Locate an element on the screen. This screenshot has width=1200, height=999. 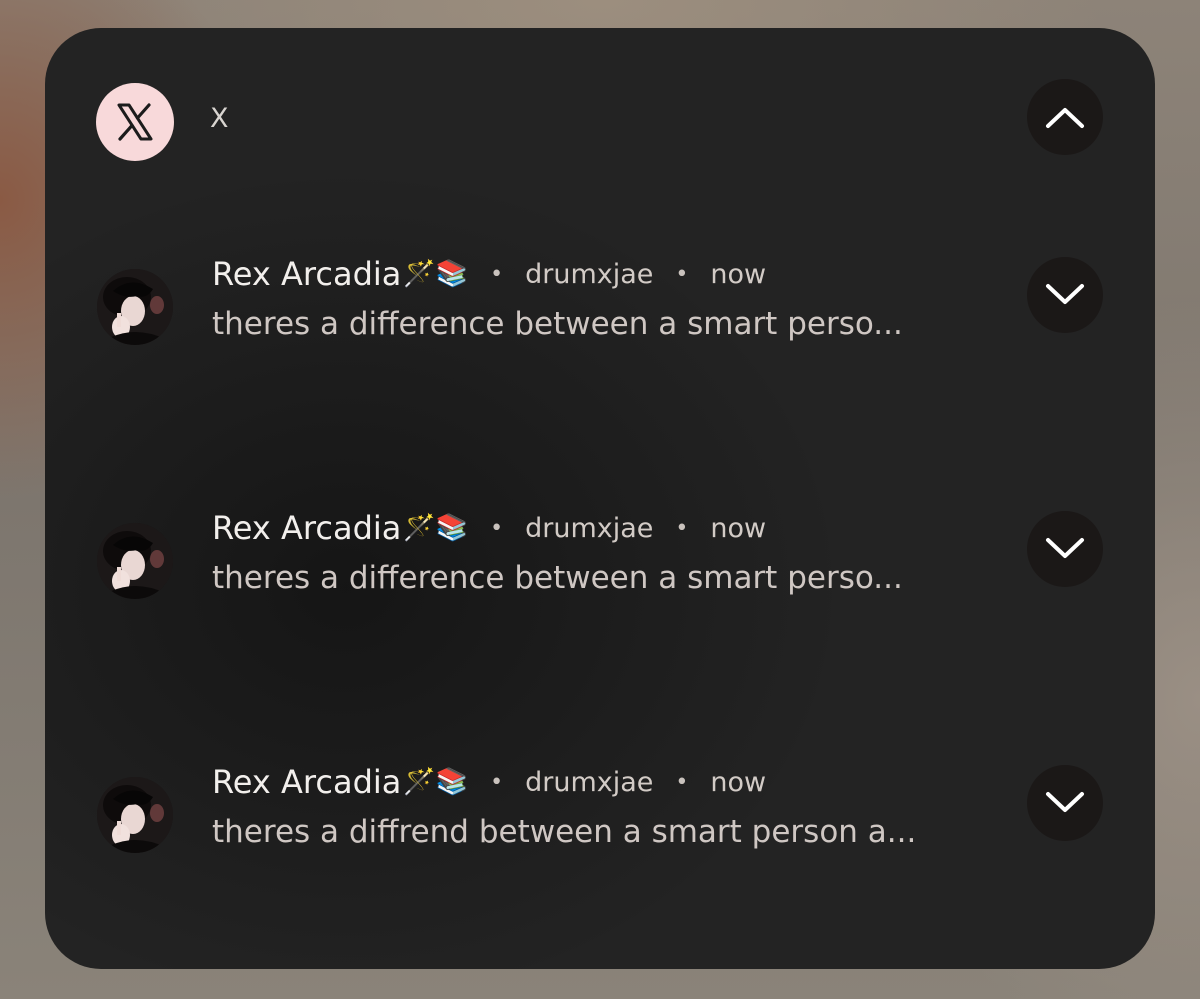
chevron-up-icon is located at coordinates (1065, 118).